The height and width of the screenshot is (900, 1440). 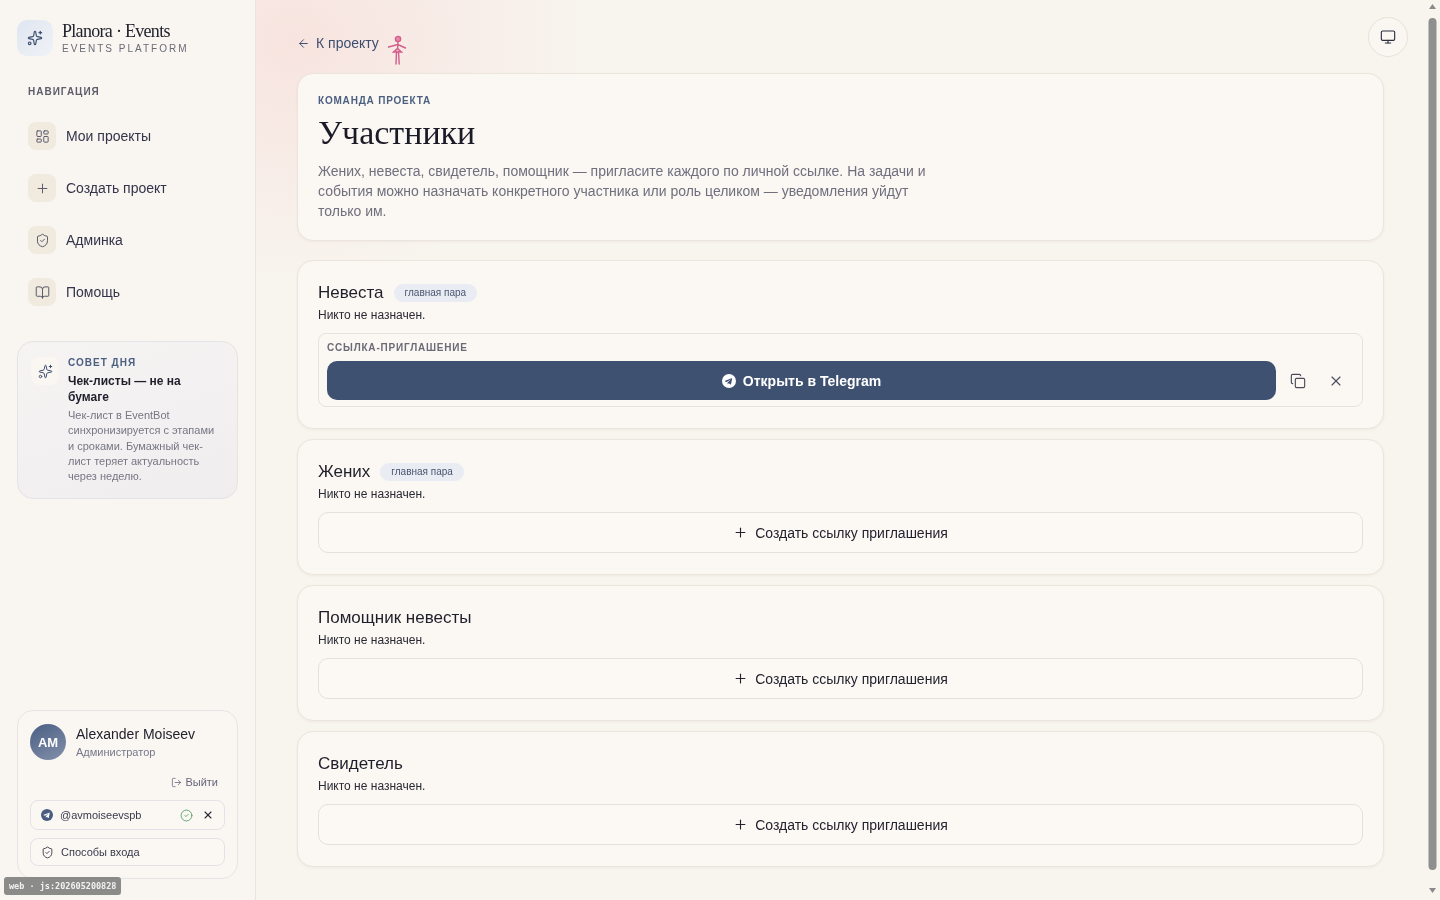 What do you see at coordinates (396, 50) in the screenshot?
I see `dancer-icon` at bounding box center [396, 50].